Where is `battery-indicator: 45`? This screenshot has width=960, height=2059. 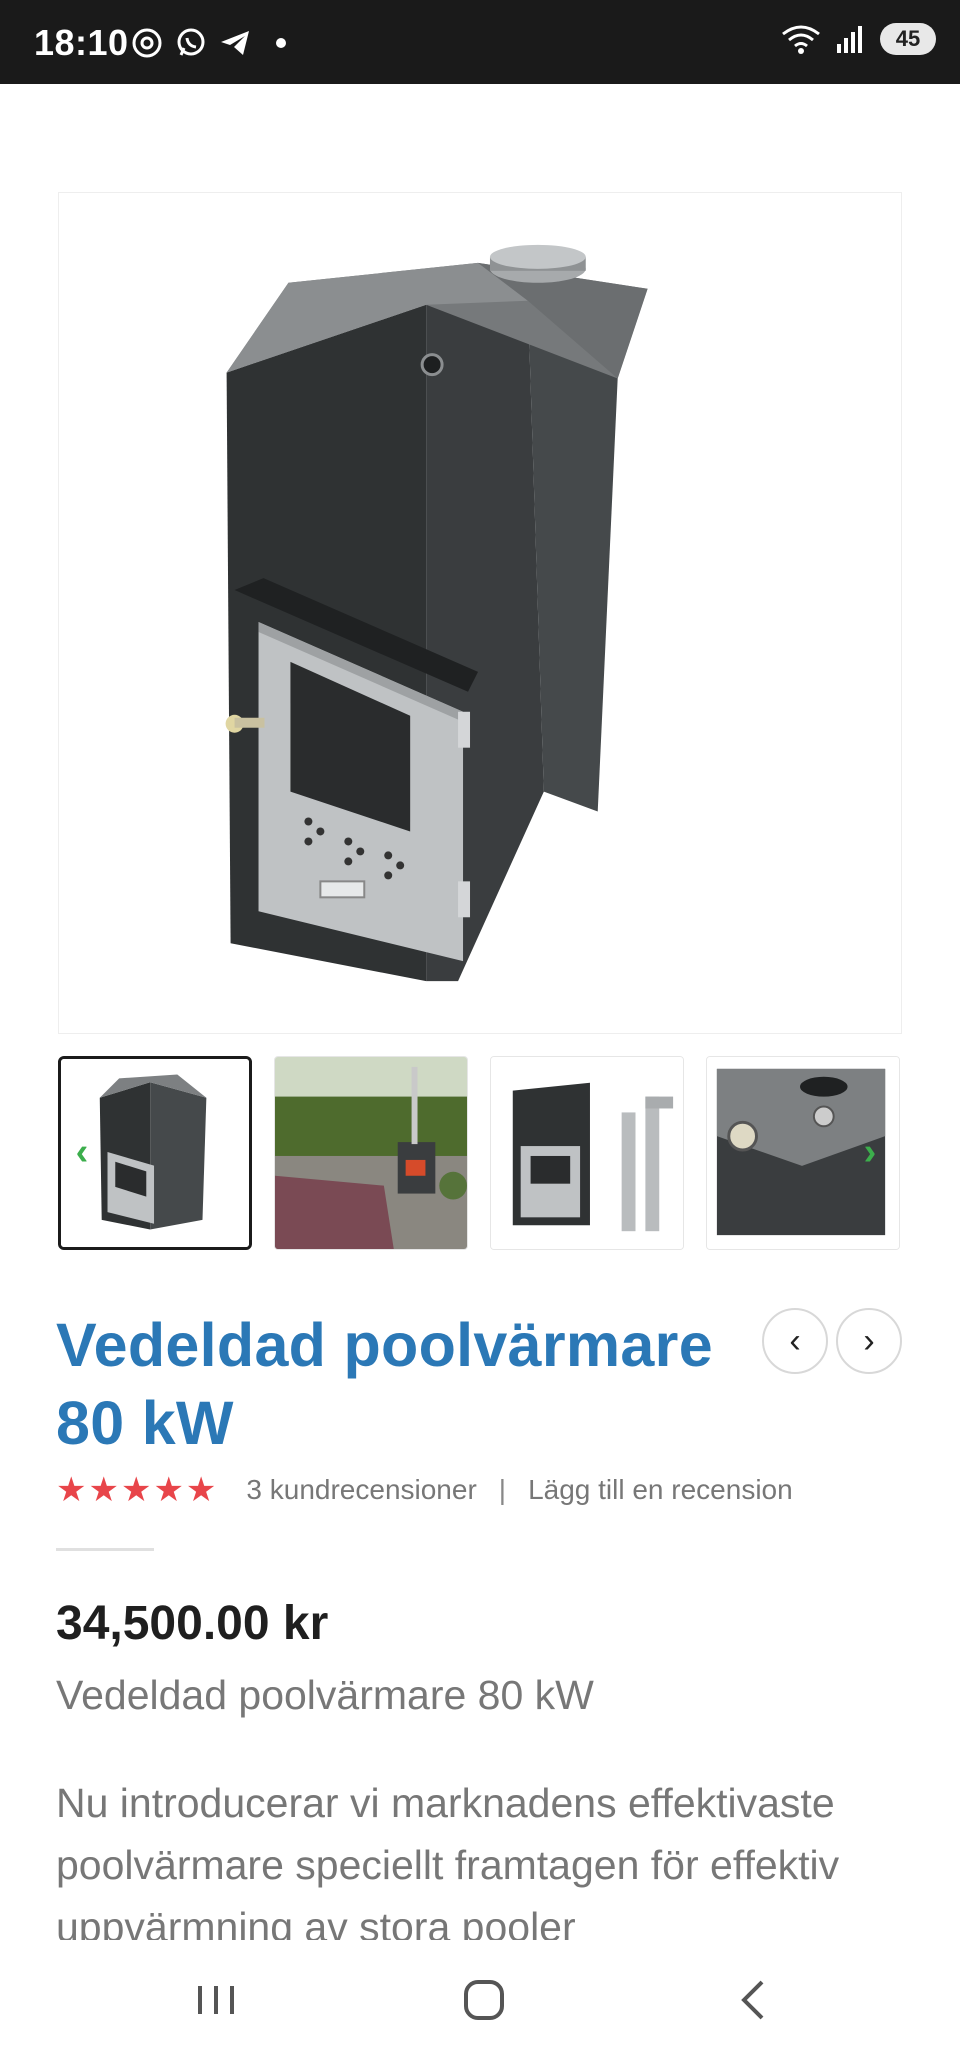 battery-indicator: 45 is located at coordinates (908, 39).